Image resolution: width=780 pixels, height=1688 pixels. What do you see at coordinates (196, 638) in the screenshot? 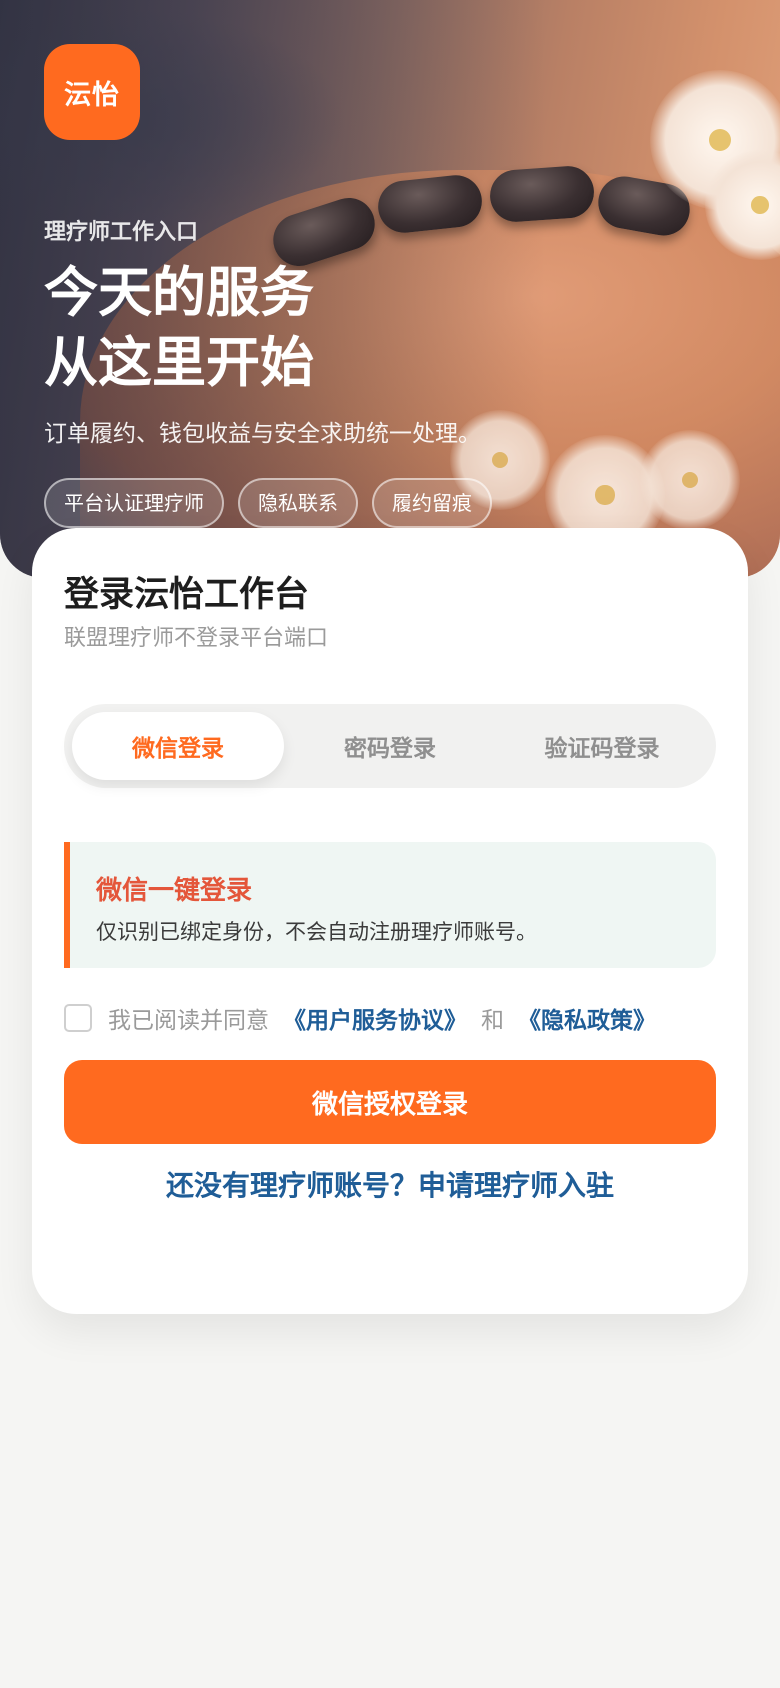
I see `login-subtitle: 联盟理疗师不登录平台端口` at bounding box center [196, 638].